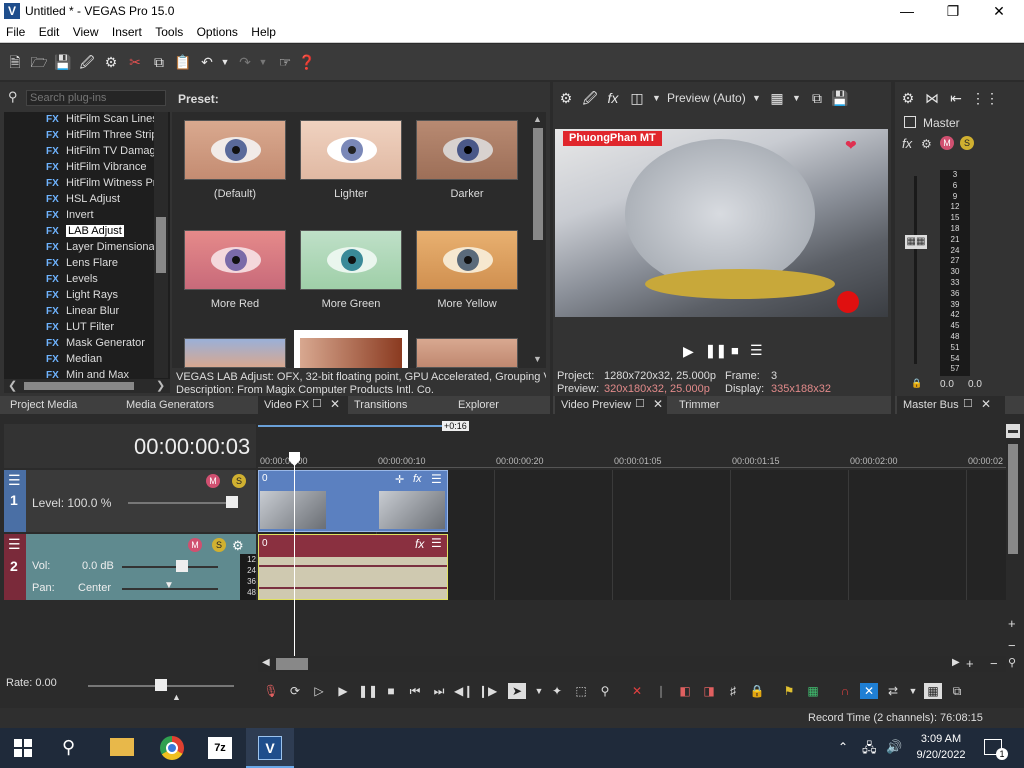 Image resolution: width=1024 pixels, height=768 pixels. Describe the element at coordinates (843, 747) in the screenshot. I see `show-hidden-icons-chevron-icon: ⌃` at that location.